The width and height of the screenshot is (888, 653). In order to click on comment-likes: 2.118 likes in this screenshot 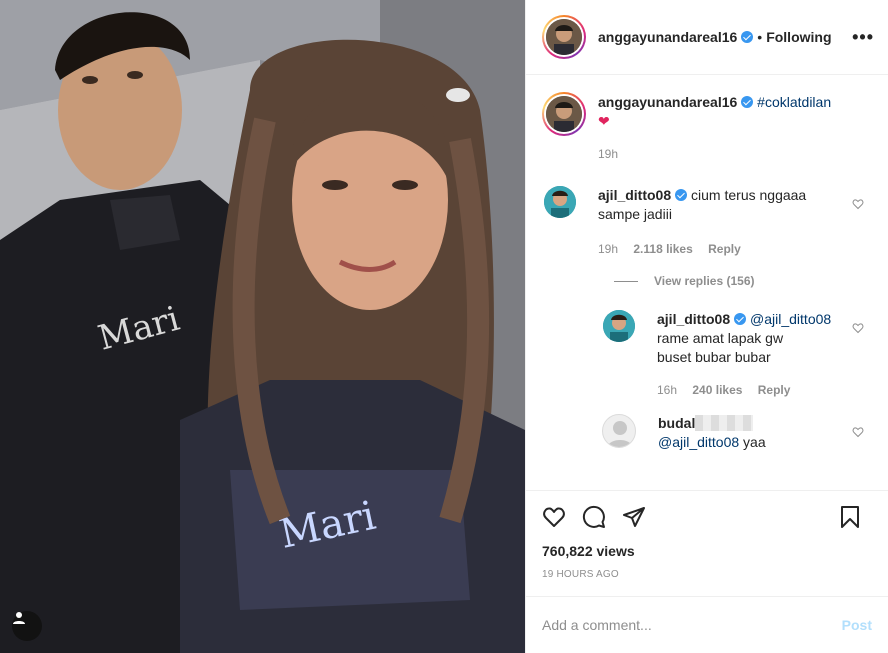, I will do `click(662, 249)`.